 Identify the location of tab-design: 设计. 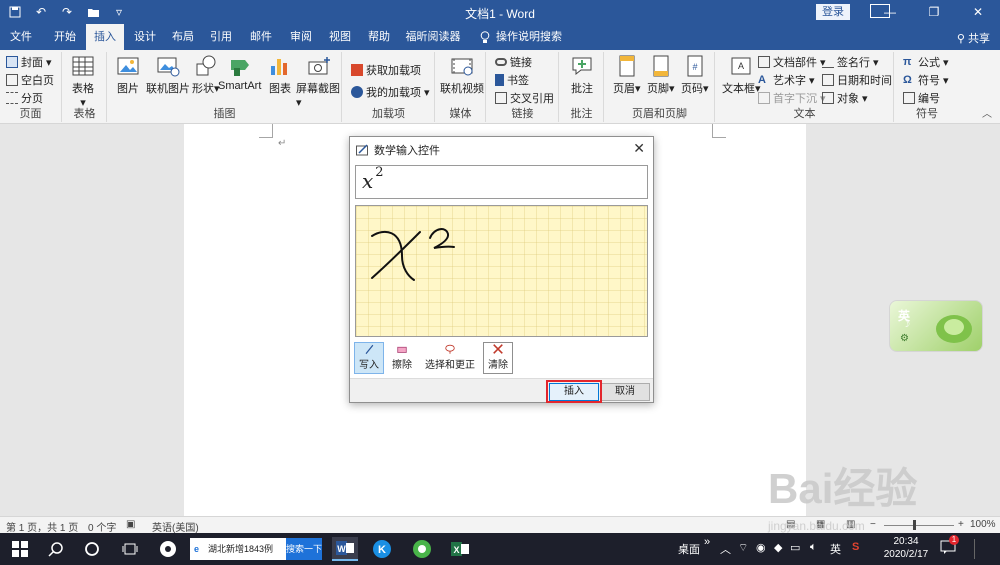
(145, 37).